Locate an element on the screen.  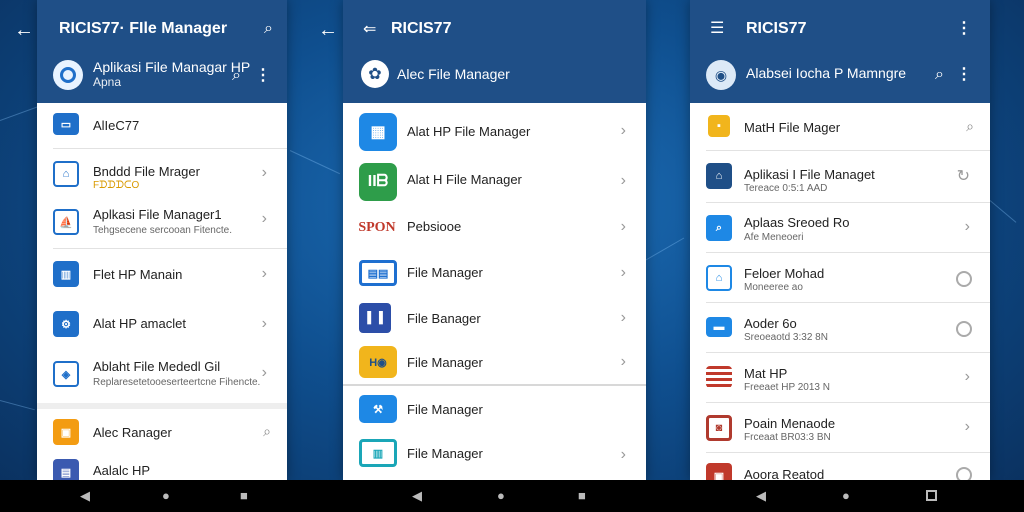
list-item: ▪ MatH File Mager ⌕ is located at coordinates (840, 127).